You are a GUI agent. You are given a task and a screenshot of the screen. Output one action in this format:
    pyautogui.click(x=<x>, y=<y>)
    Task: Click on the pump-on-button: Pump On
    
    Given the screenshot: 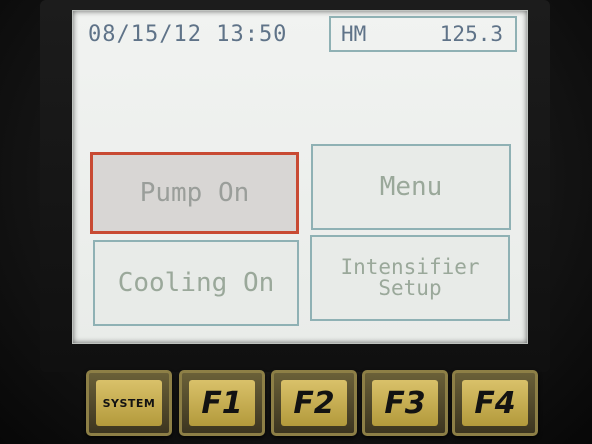 What is the action you would take?
    pyautogui.click(x=194, y=193)
    